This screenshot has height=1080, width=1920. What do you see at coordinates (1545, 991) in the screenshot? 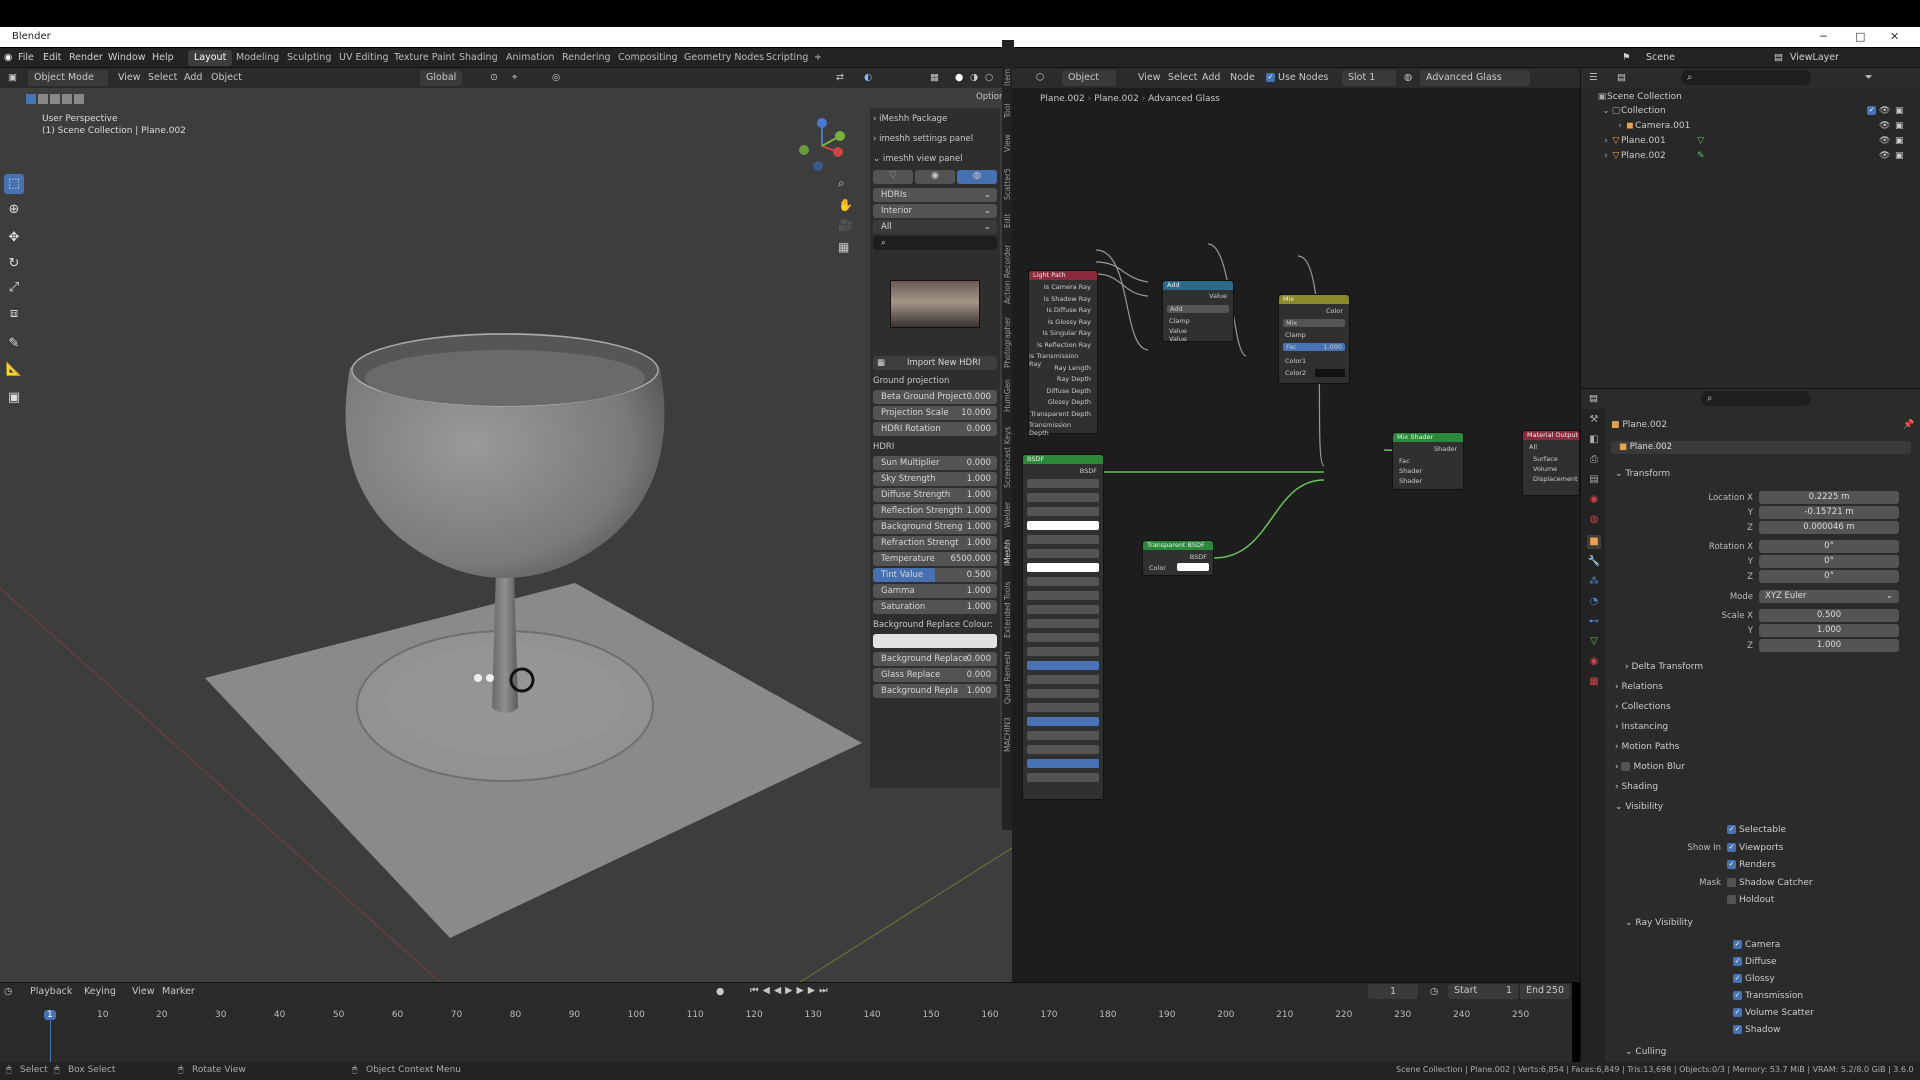
I see `end-frame-field: End 250` at bounding box center [1545, 991].